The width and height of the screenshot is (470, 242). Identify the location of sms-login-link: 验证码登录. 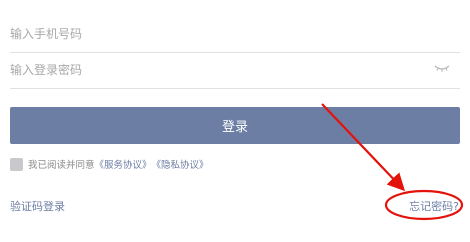
(37, 206).